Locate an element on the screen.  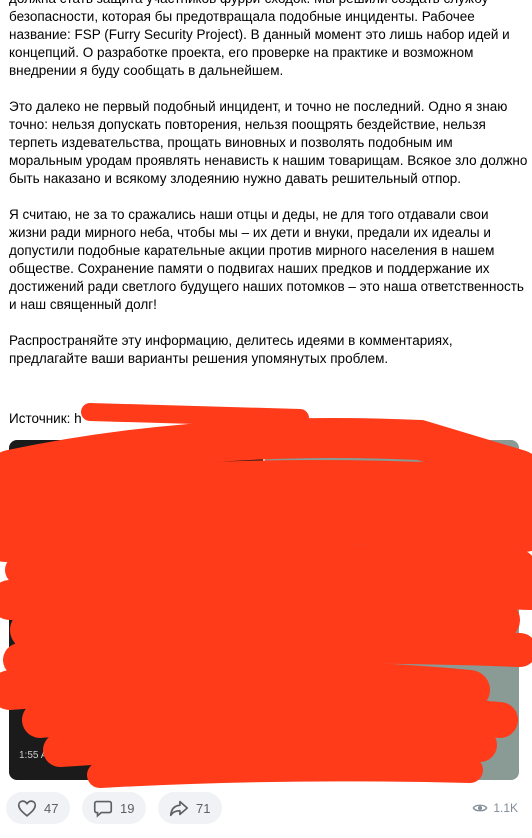
share-icon is located at coordinates (179, 808).